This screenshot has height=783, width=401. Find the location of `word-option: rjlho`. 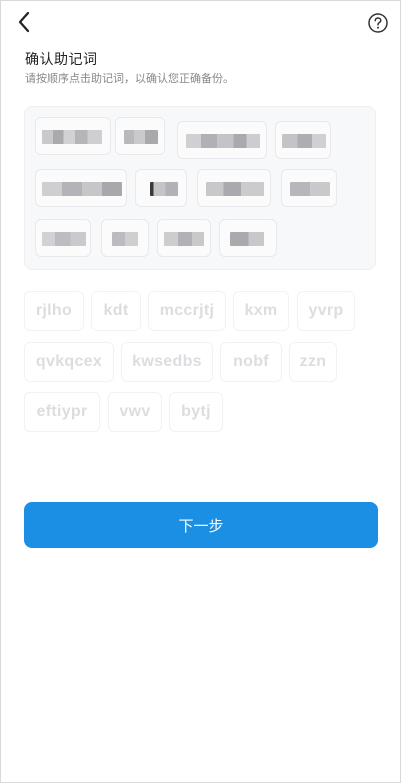

word-option: rjlho is located at coordinates (54, 311).